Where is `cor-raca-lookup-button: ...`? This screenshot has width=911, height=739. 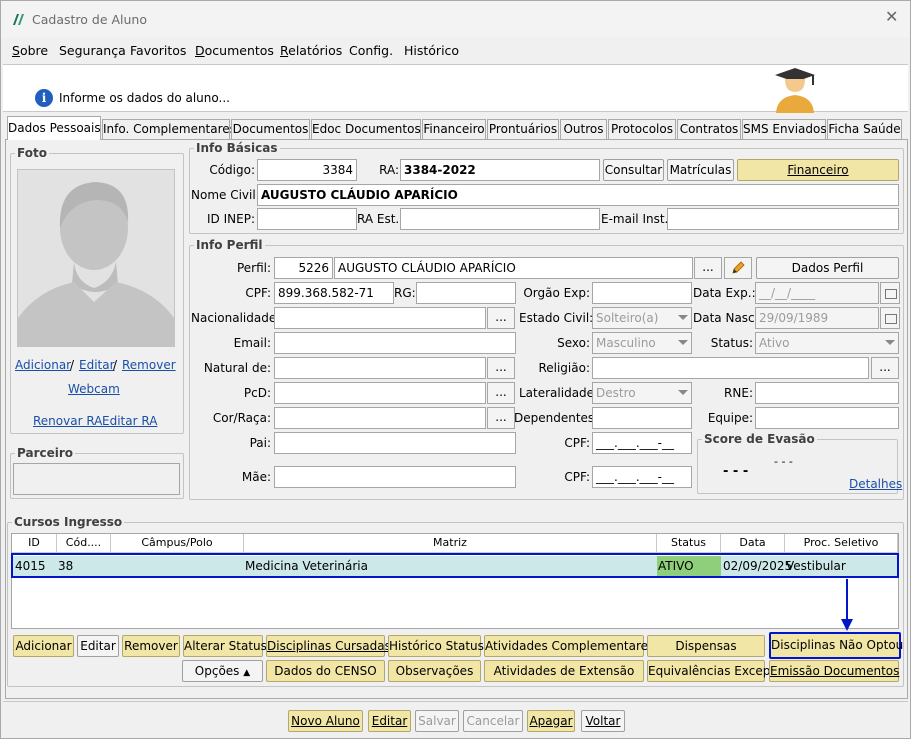
cor-raca-lookup-button: ... is located at coordinates (501, 418).